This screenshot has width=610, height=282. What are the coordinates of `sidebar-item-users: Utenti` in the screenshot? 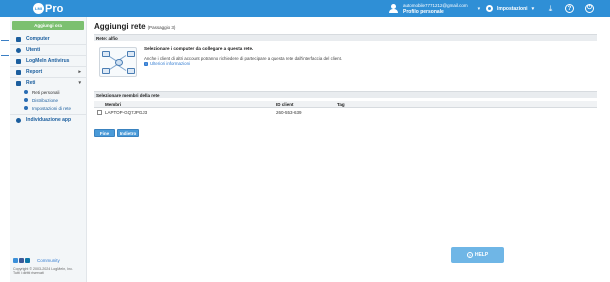 It's located at (48, 50).